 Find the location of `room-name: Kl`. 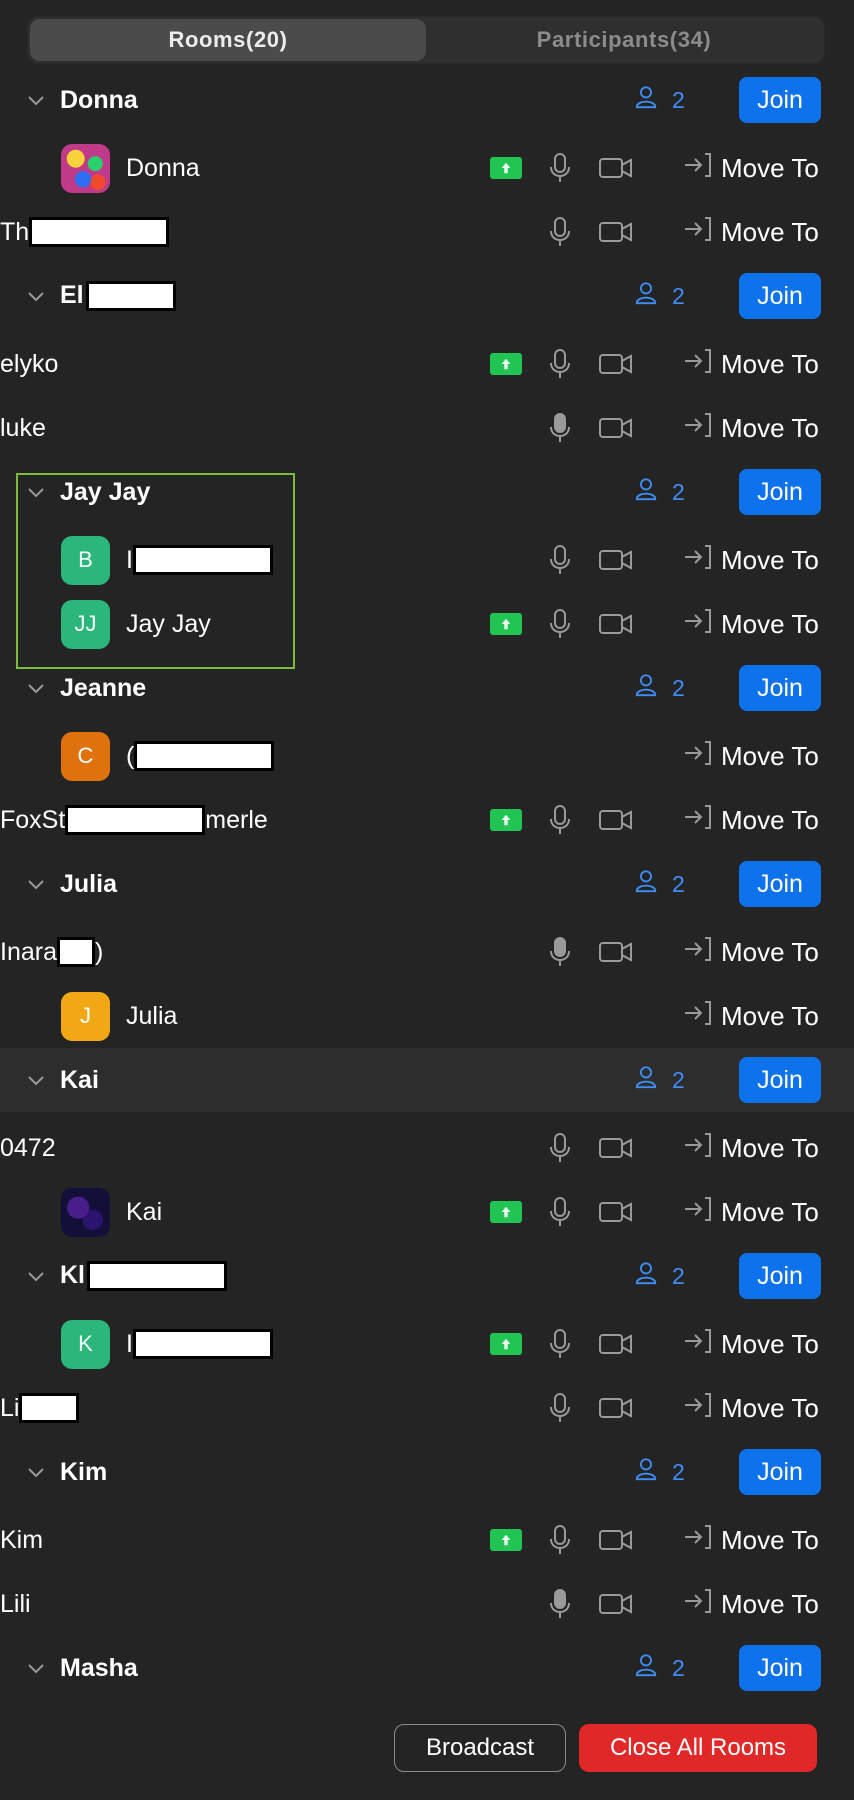

room-name: Kl is located at coordinates (143, 1276).